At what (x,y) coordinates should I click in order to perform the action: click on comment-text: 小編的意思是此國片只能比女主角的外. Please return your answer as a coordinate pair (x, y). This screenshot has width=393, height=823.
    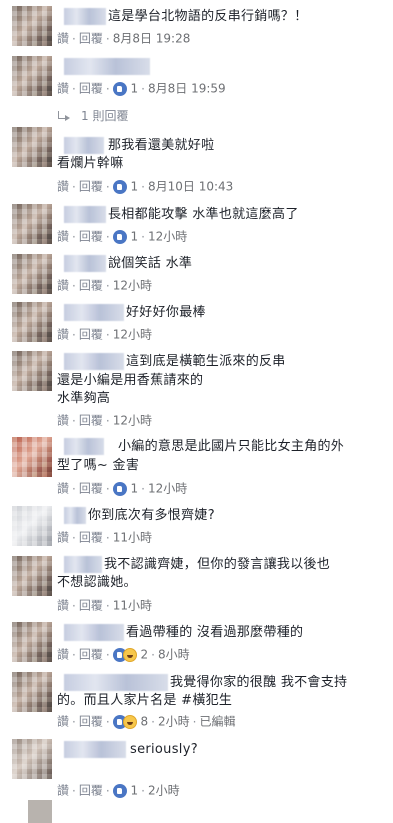
    Looking at the image, I should click on (231, 446).